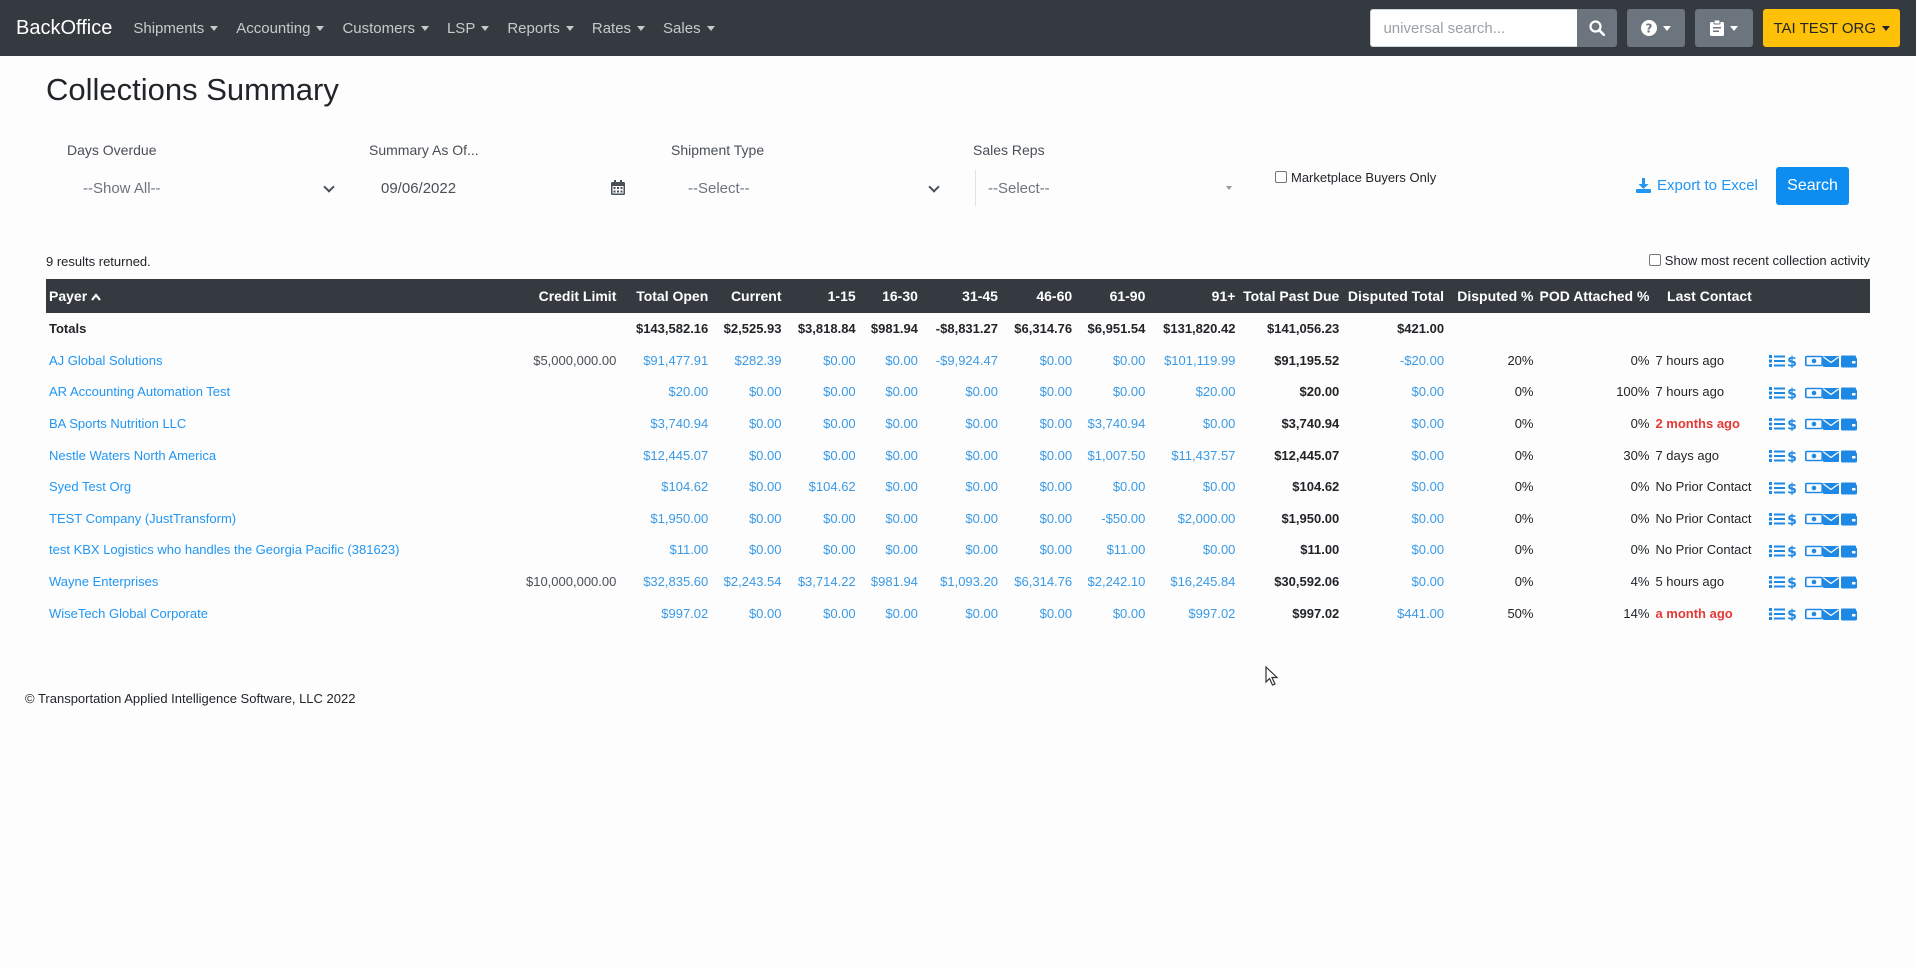  I want to click on brand-logo: BackOffice, so click(64, 28).